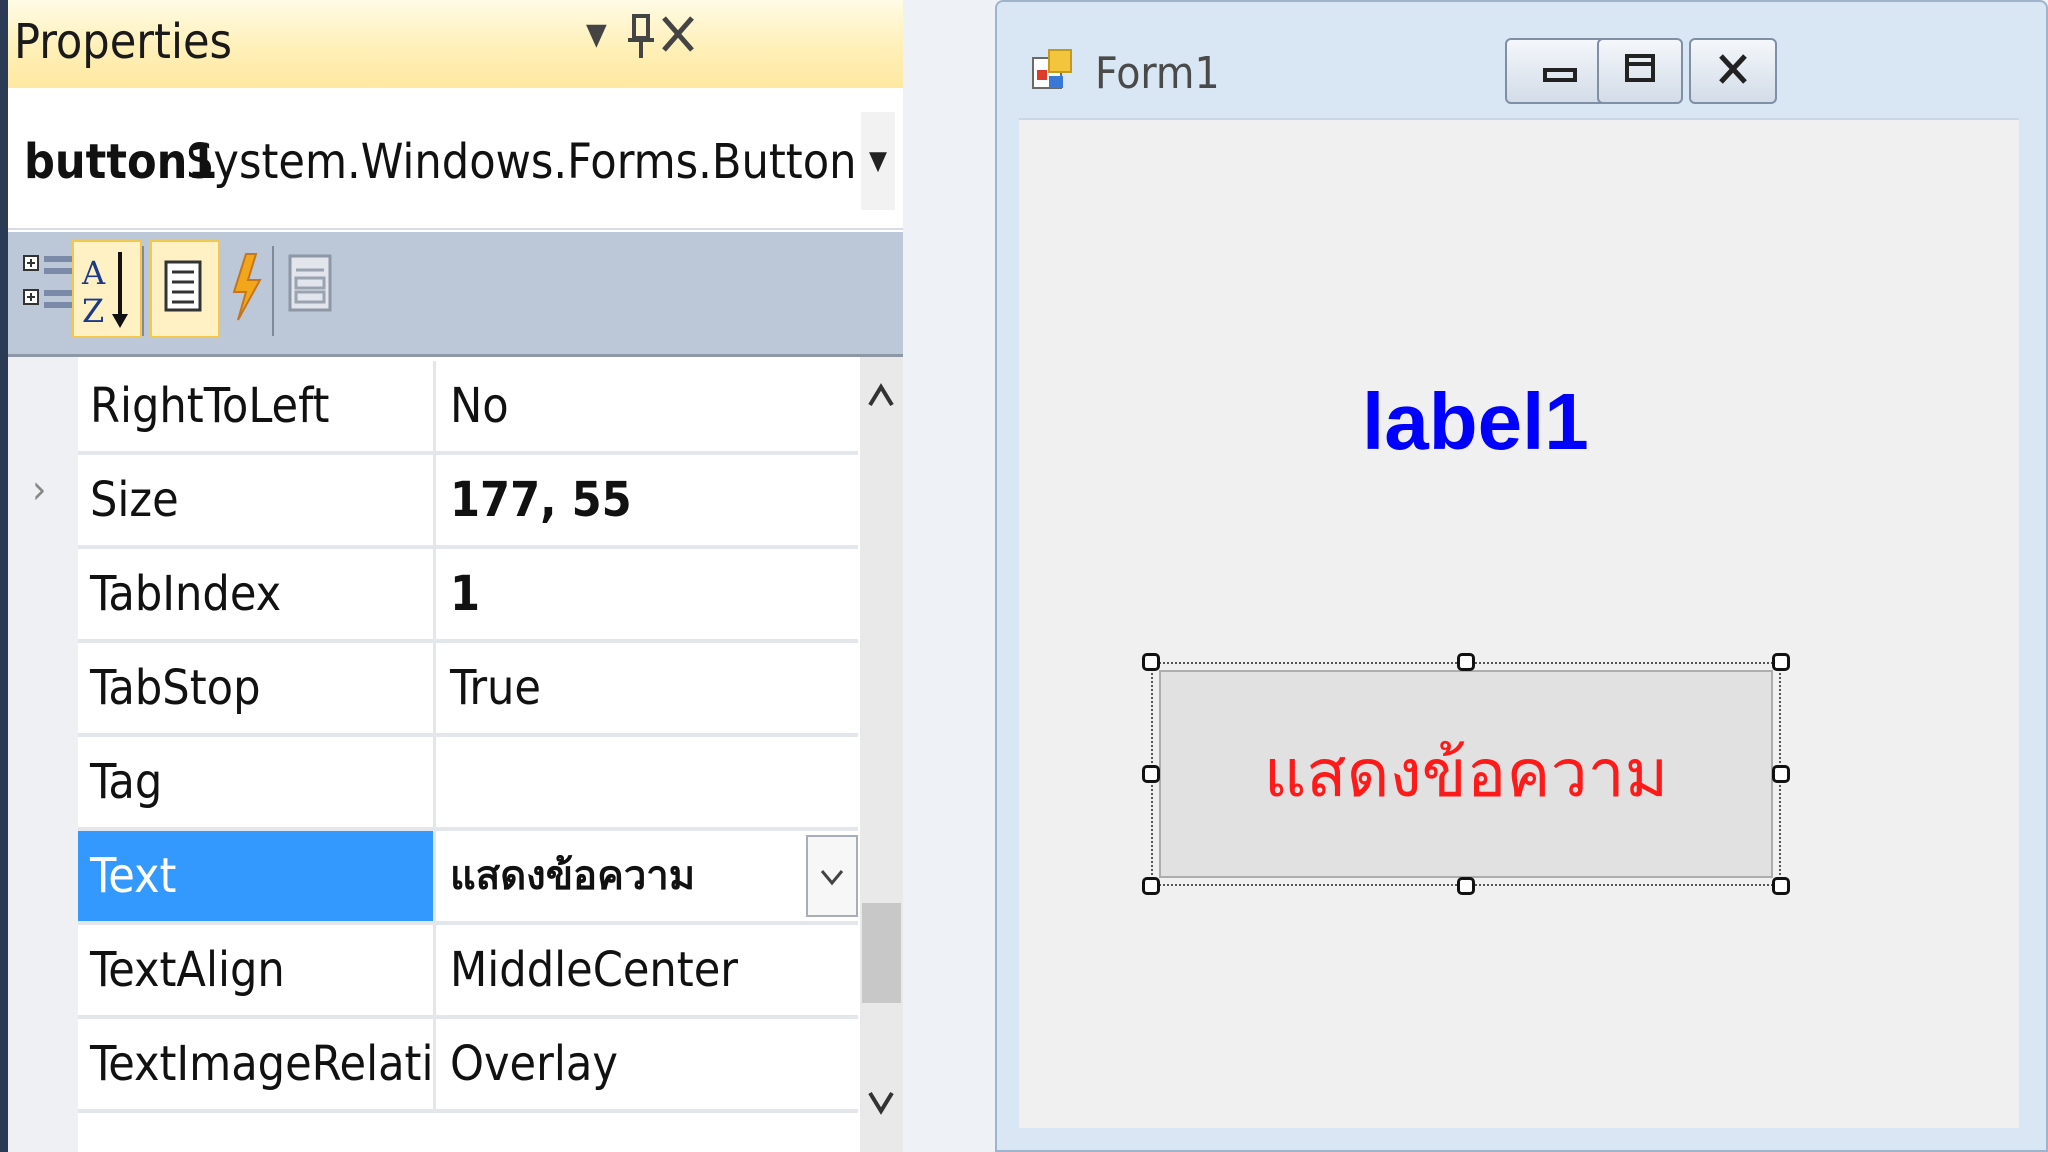 The image size is (2048, 1152). Describe the element at coordinates (1466, 886) in the screenshot. I see `resize-handle-s` at that location.